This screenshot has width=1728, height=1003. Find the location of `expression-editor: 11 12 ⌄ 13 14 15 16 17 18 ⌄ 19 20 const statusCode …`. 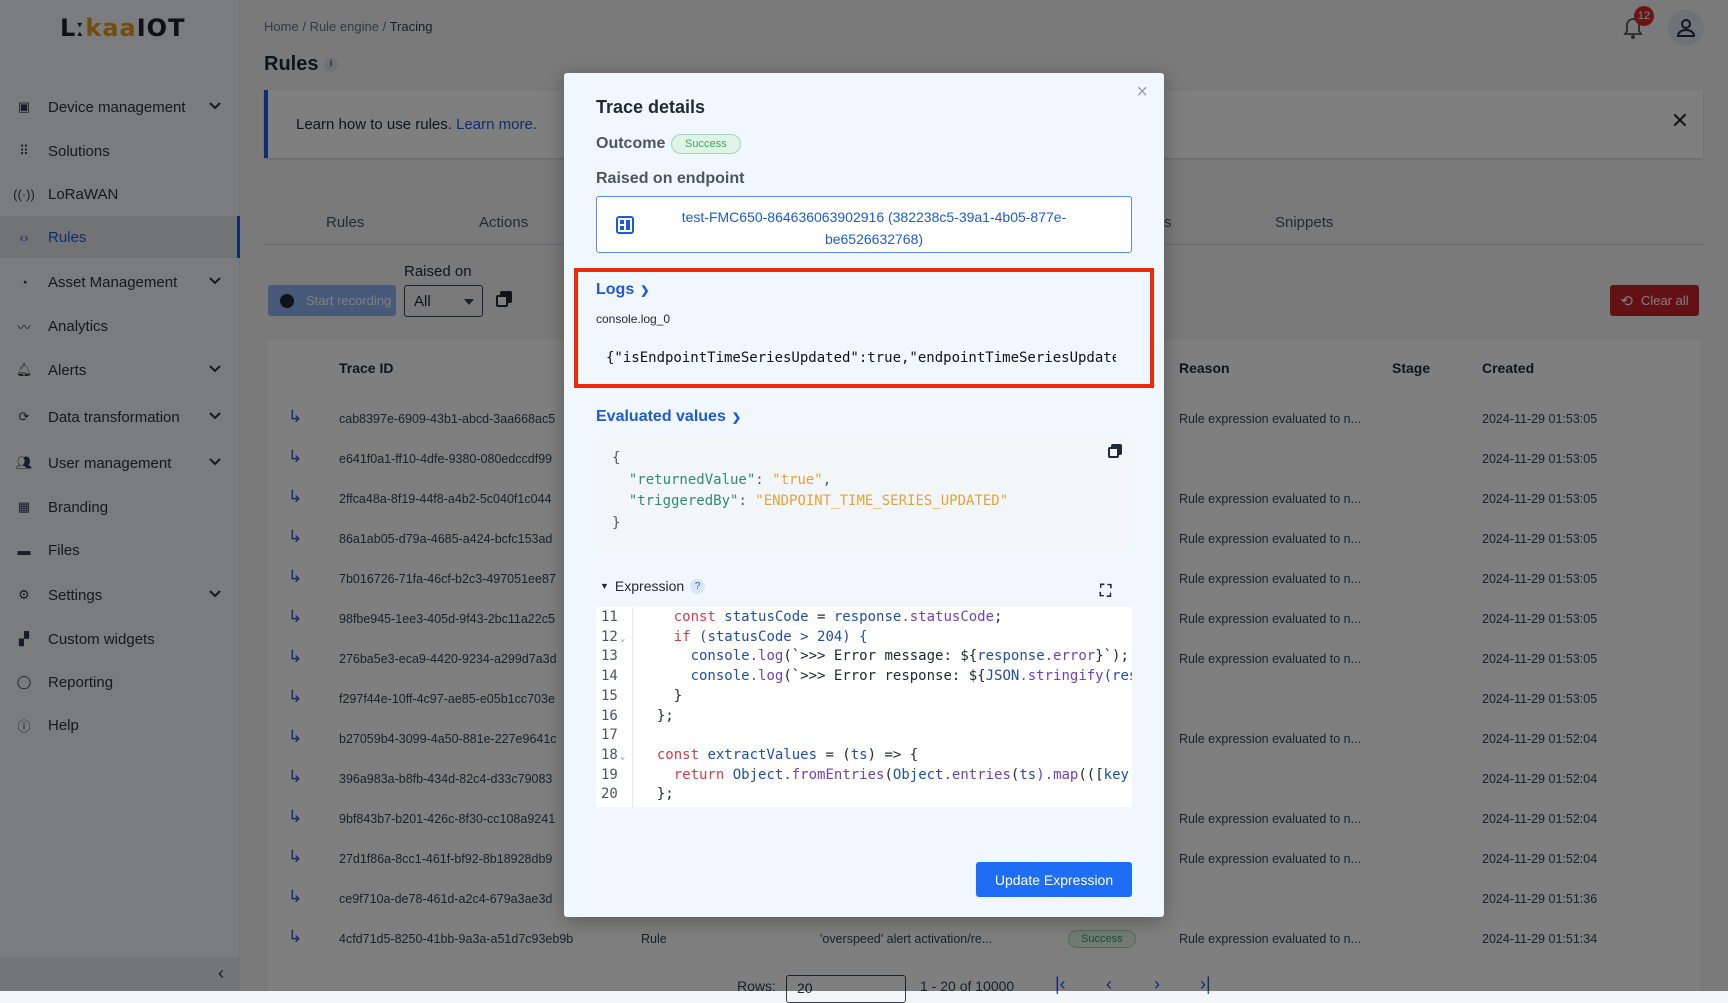

expression-editor: 11 12 ⌄ 13 14 15 16 17 18 ⌄ 19 20 const statusCode … is located at coordinates (864, 707).